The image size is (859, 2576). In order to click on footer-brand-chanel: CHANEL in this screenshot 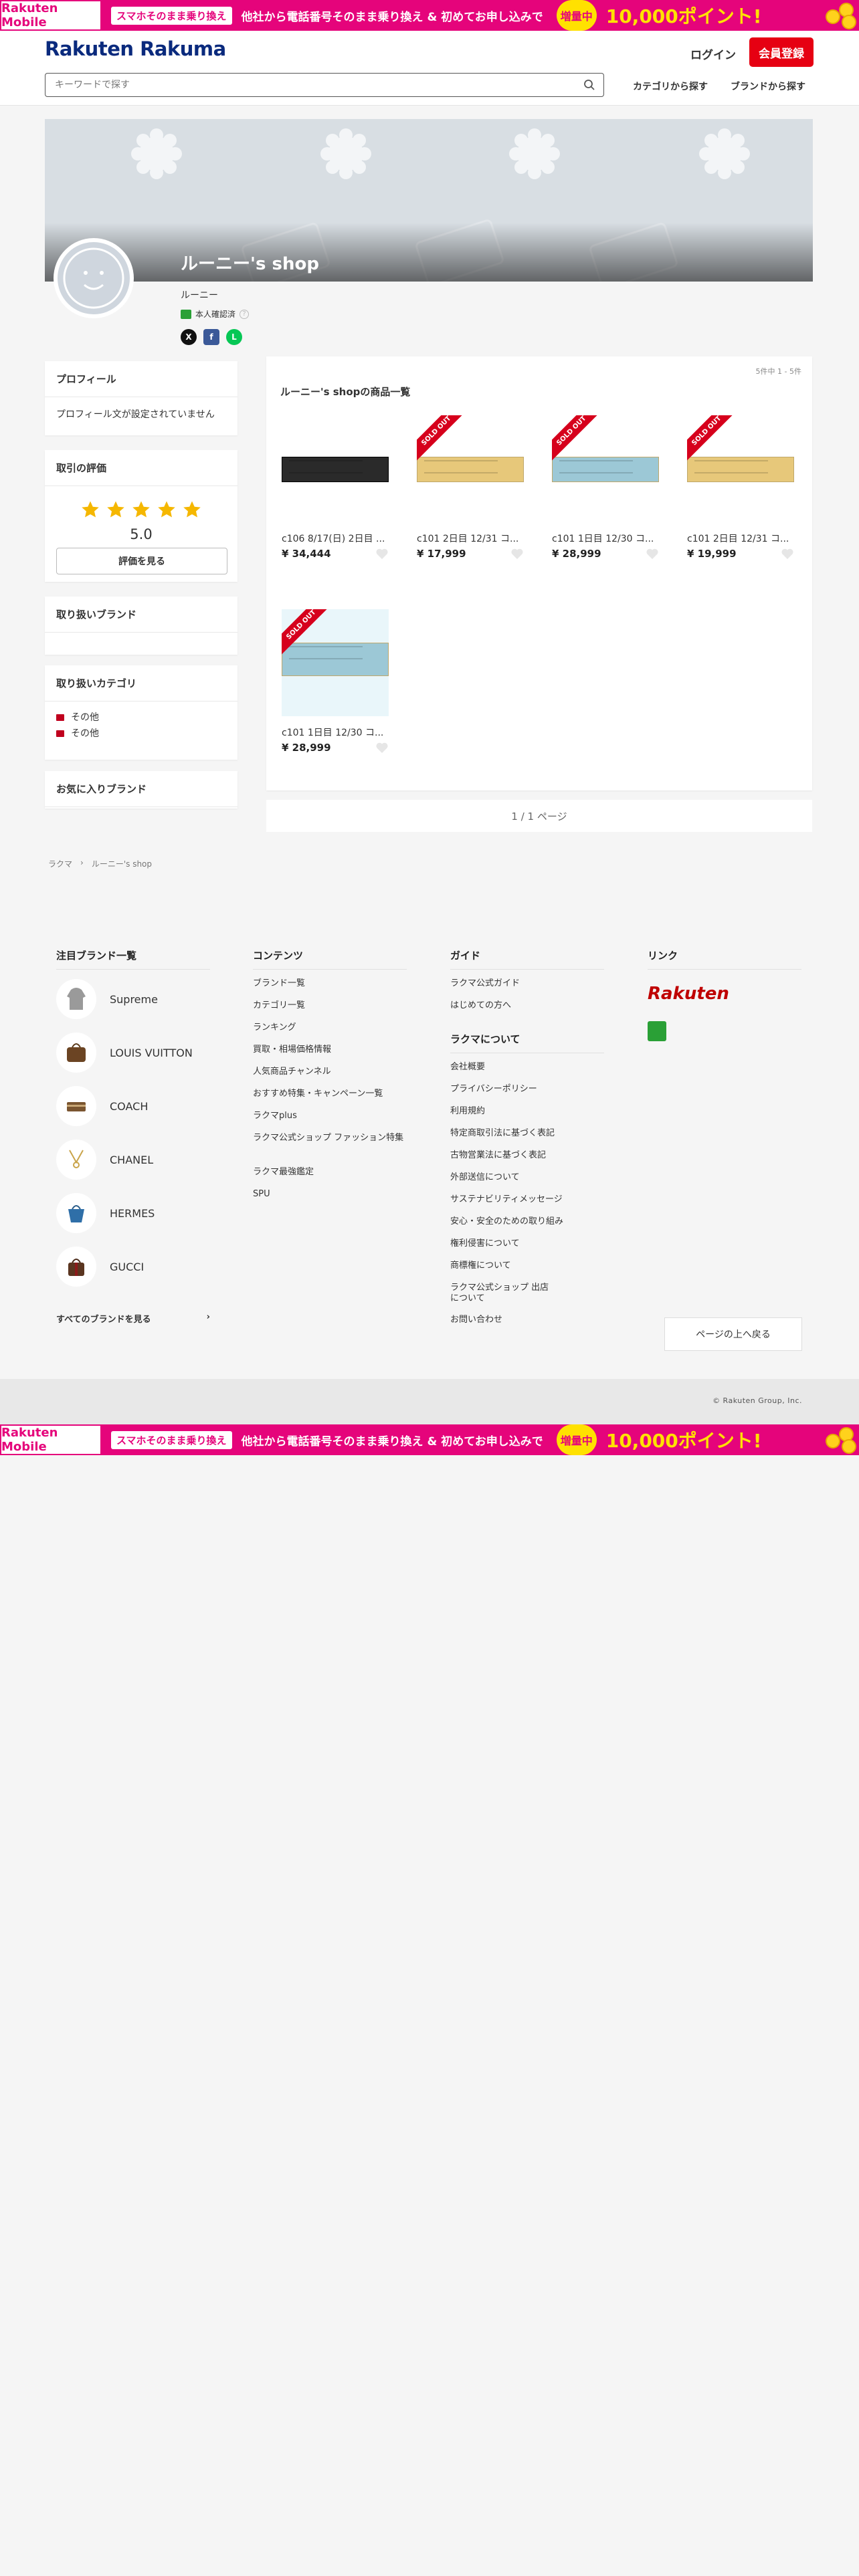, I will do `click(105, 1160)`.